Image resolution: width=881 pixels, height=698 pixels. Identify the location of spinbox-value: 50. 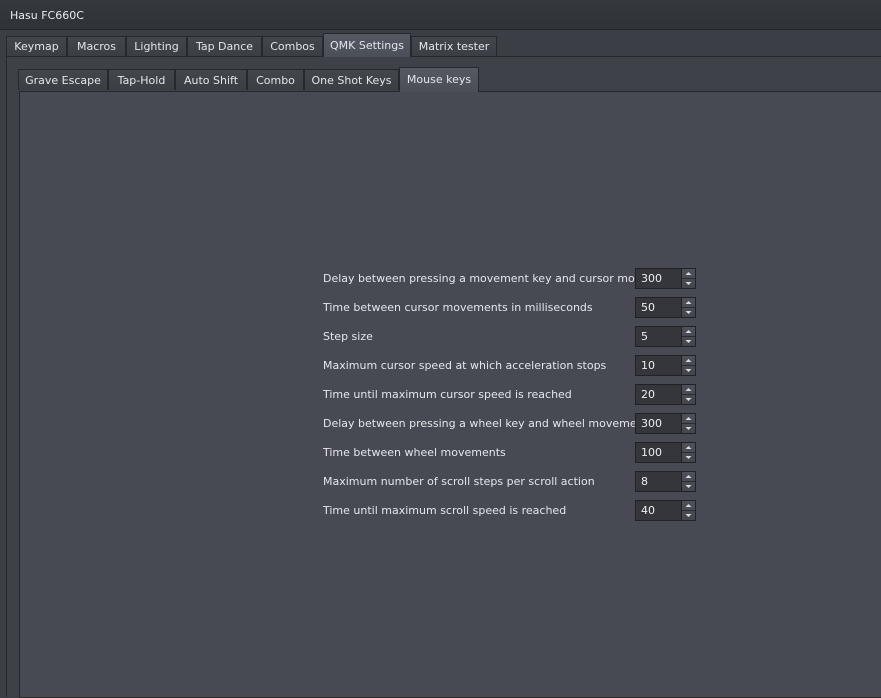
(648, 307).